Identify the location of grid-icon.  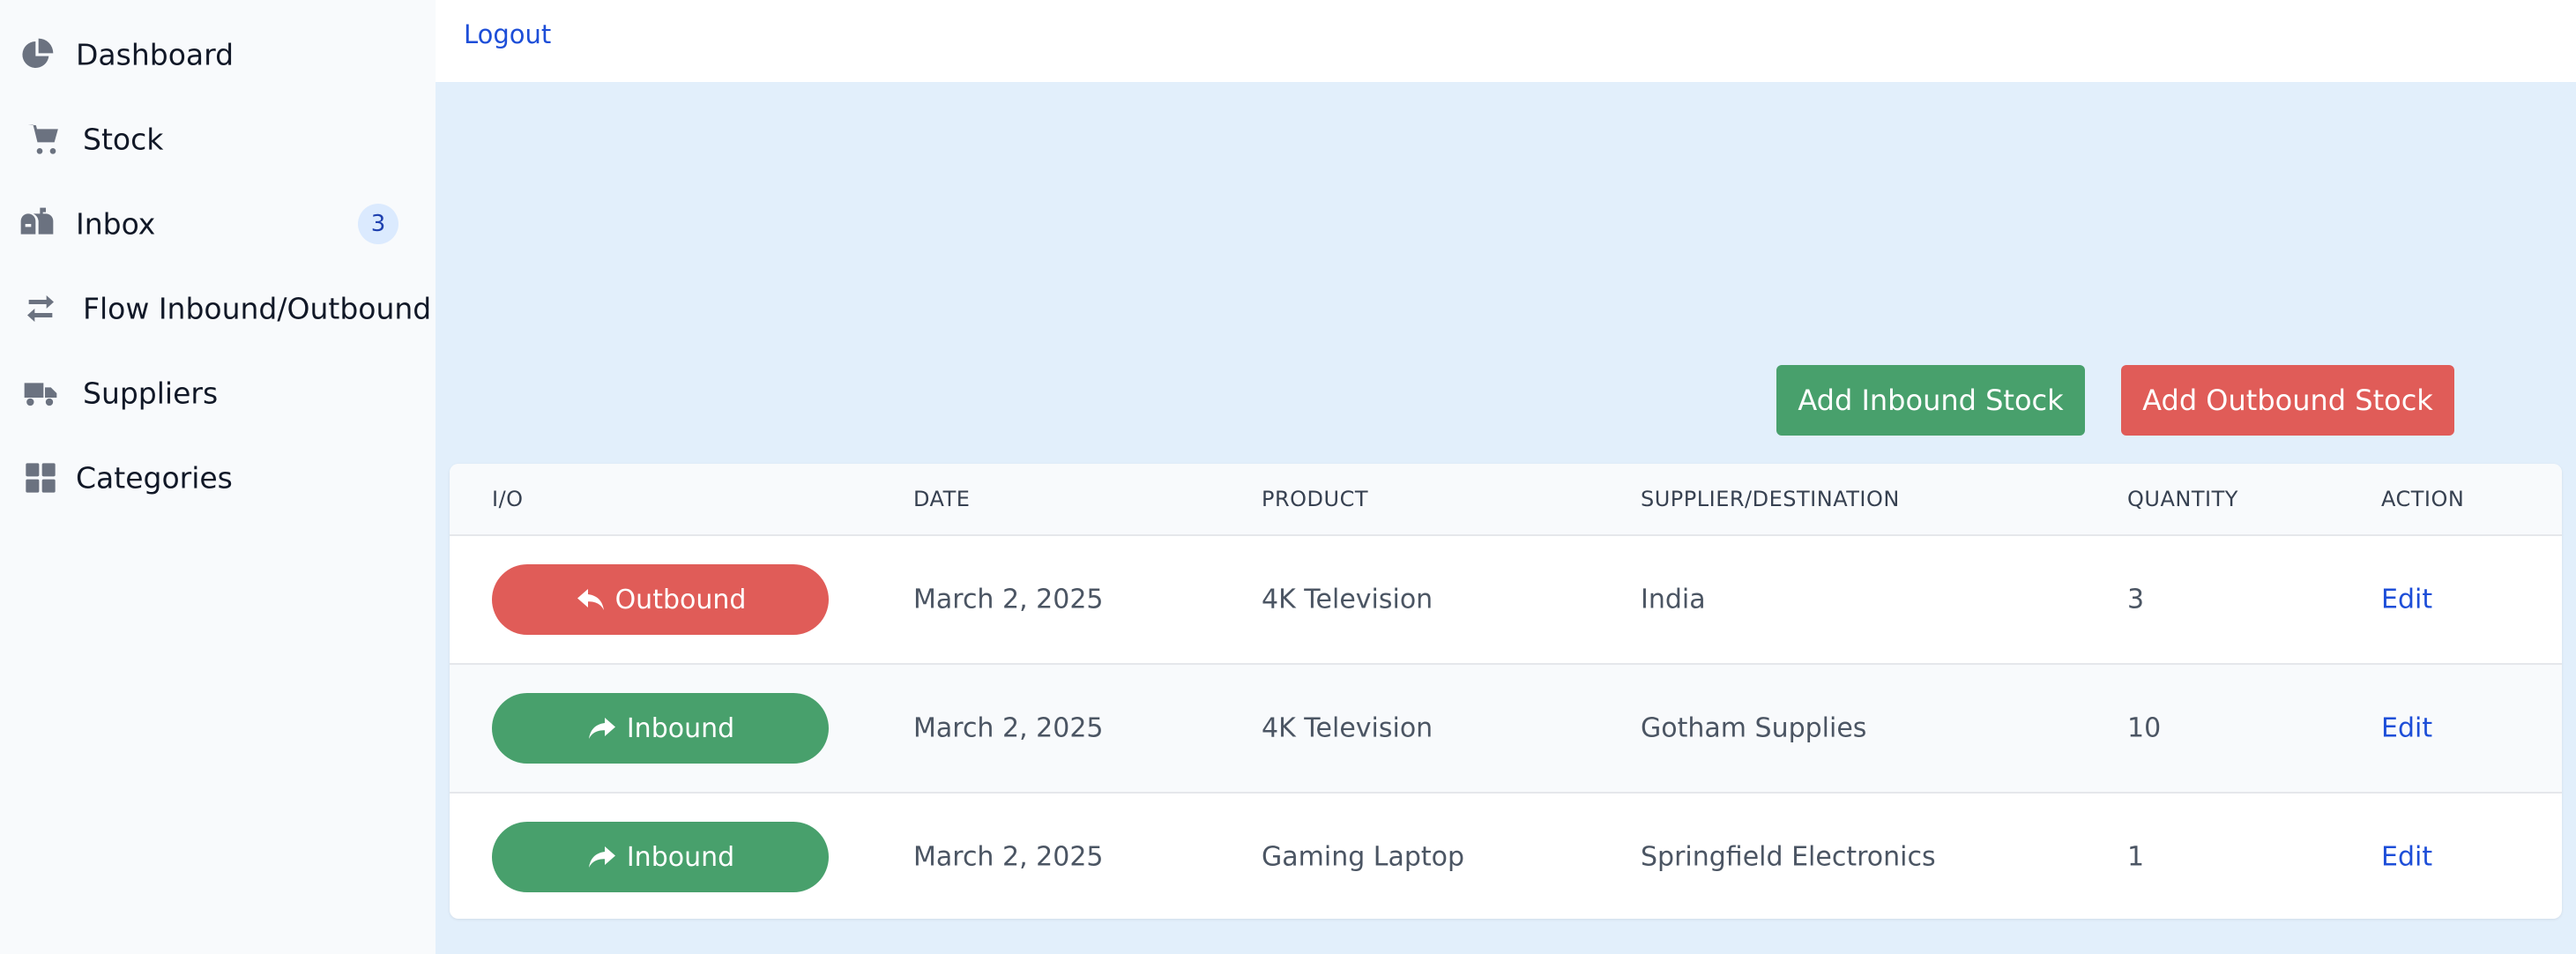
(41, 477).